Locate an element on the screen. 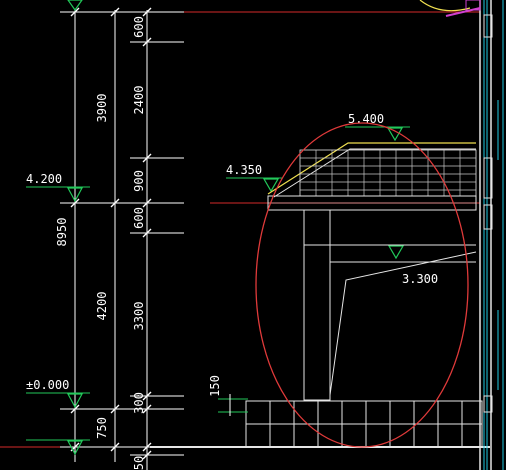 The height and width of the screenshot is (470, 506). dim-seg-3: 900 is located at coordinates (139, 181).